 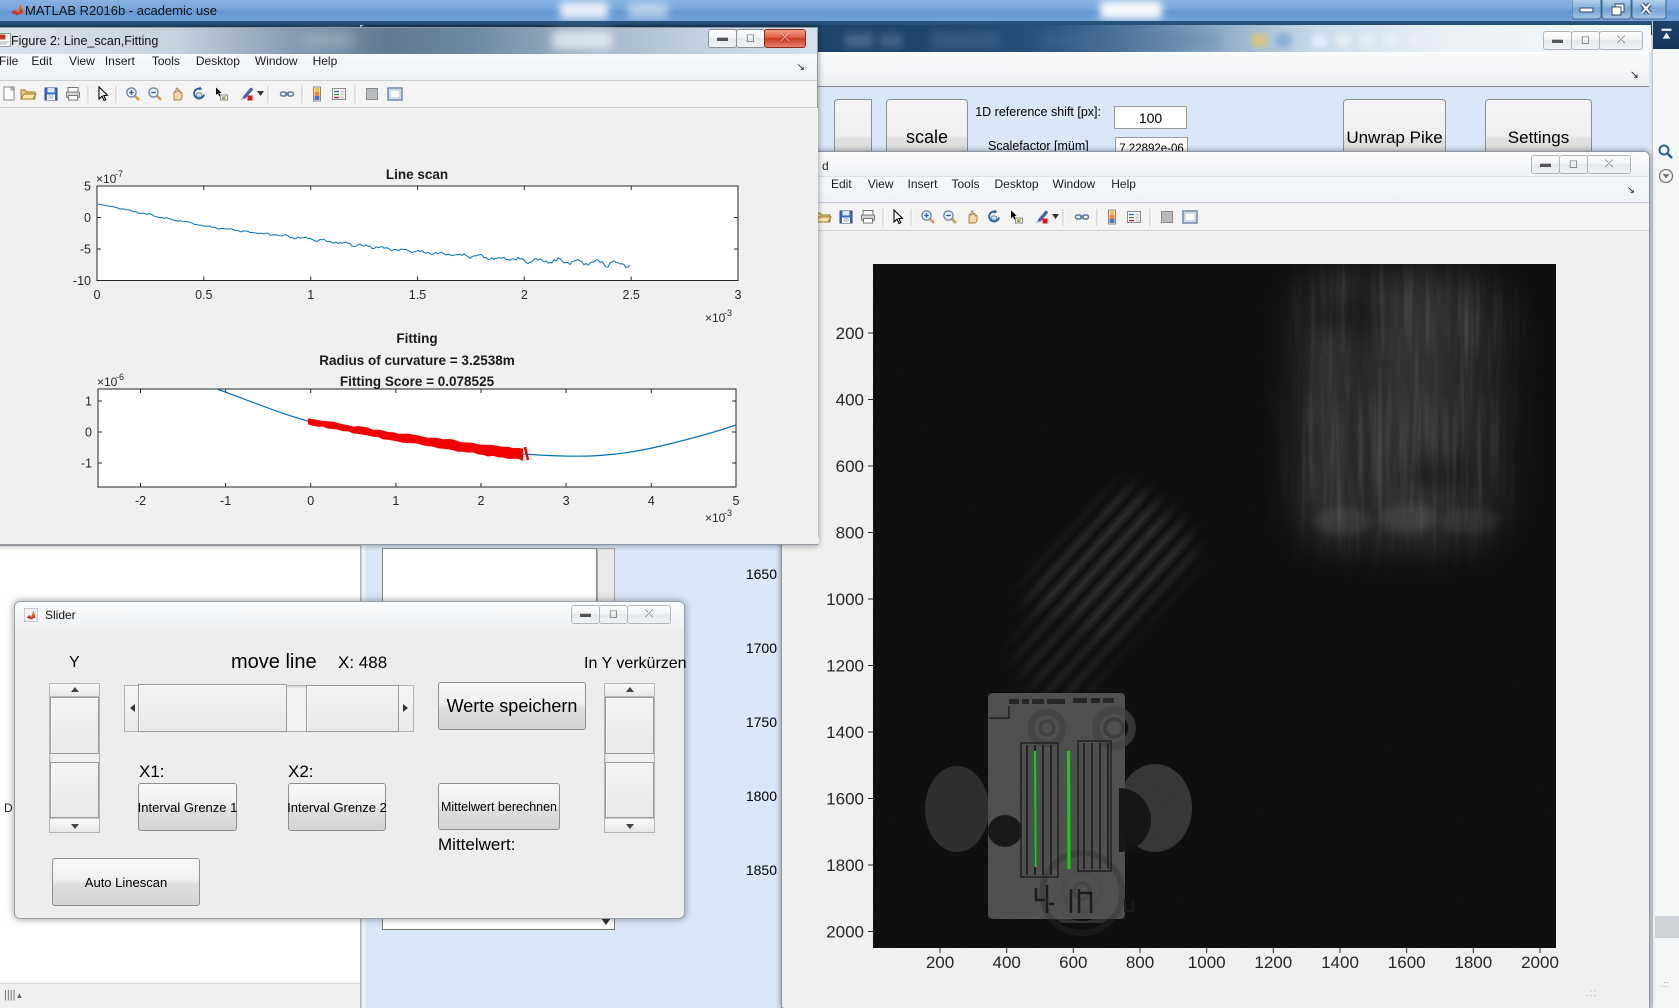 What do you see at coordinates (417, 295) in the screenshot?
I see `svg-text: 1.5` at bounding box center [417, 295].